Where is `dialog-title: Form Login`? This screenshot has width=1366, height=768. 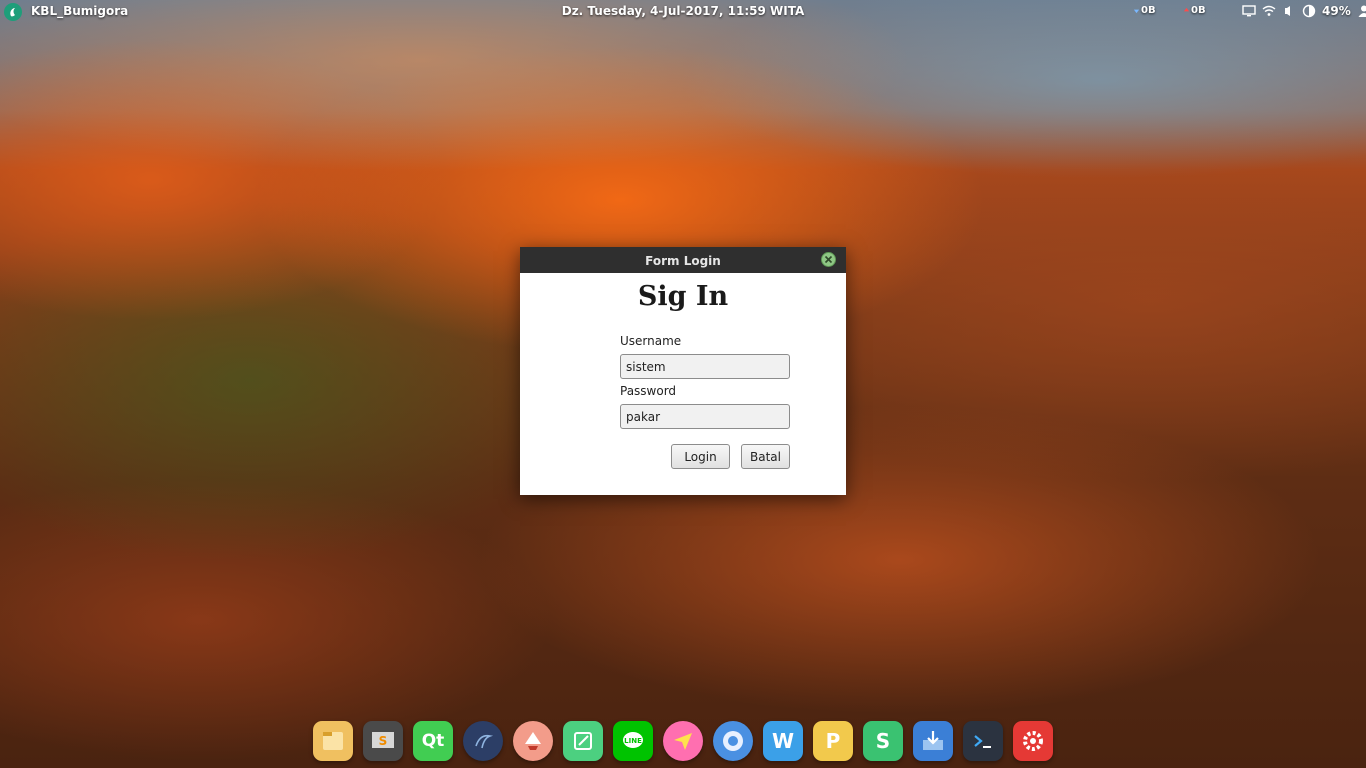 dialog-title: Form Login is located at coordinates (683, 261).